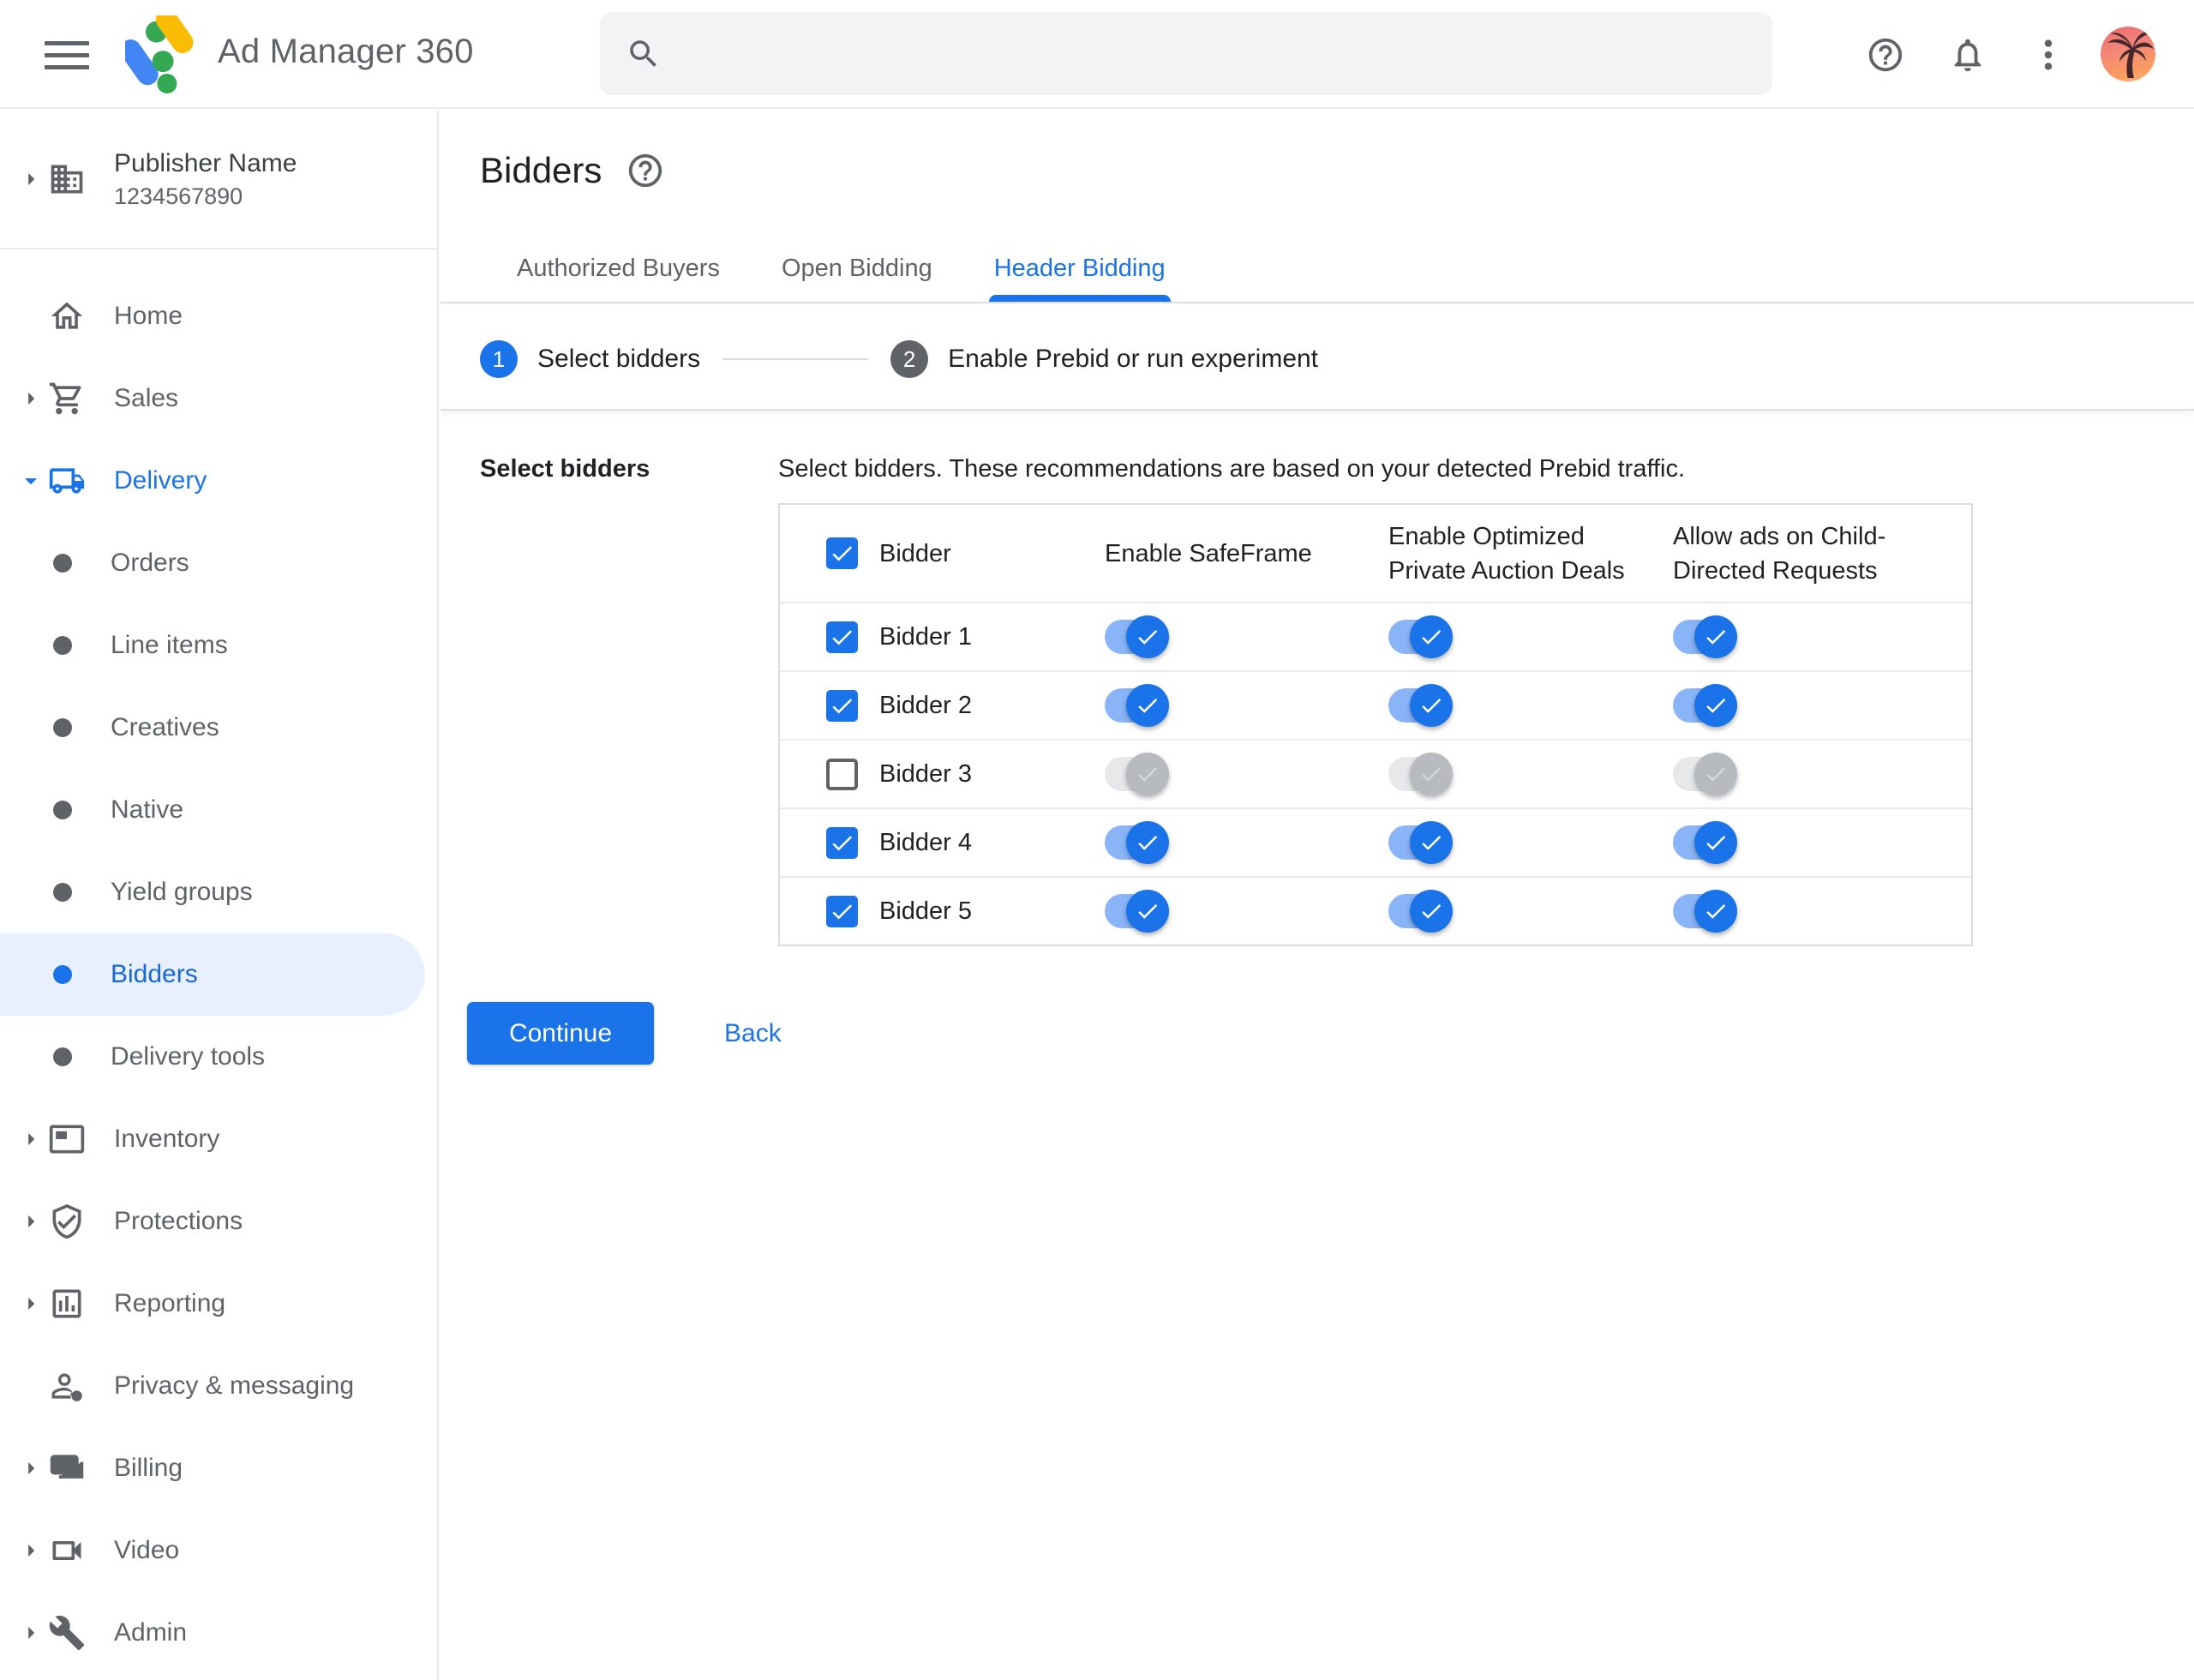 This screenshot has width=2194, height=1680. Describe the element at coordinates (926, 773) in the screenshot. I see `bidder-name: Bidder 3` at that location.